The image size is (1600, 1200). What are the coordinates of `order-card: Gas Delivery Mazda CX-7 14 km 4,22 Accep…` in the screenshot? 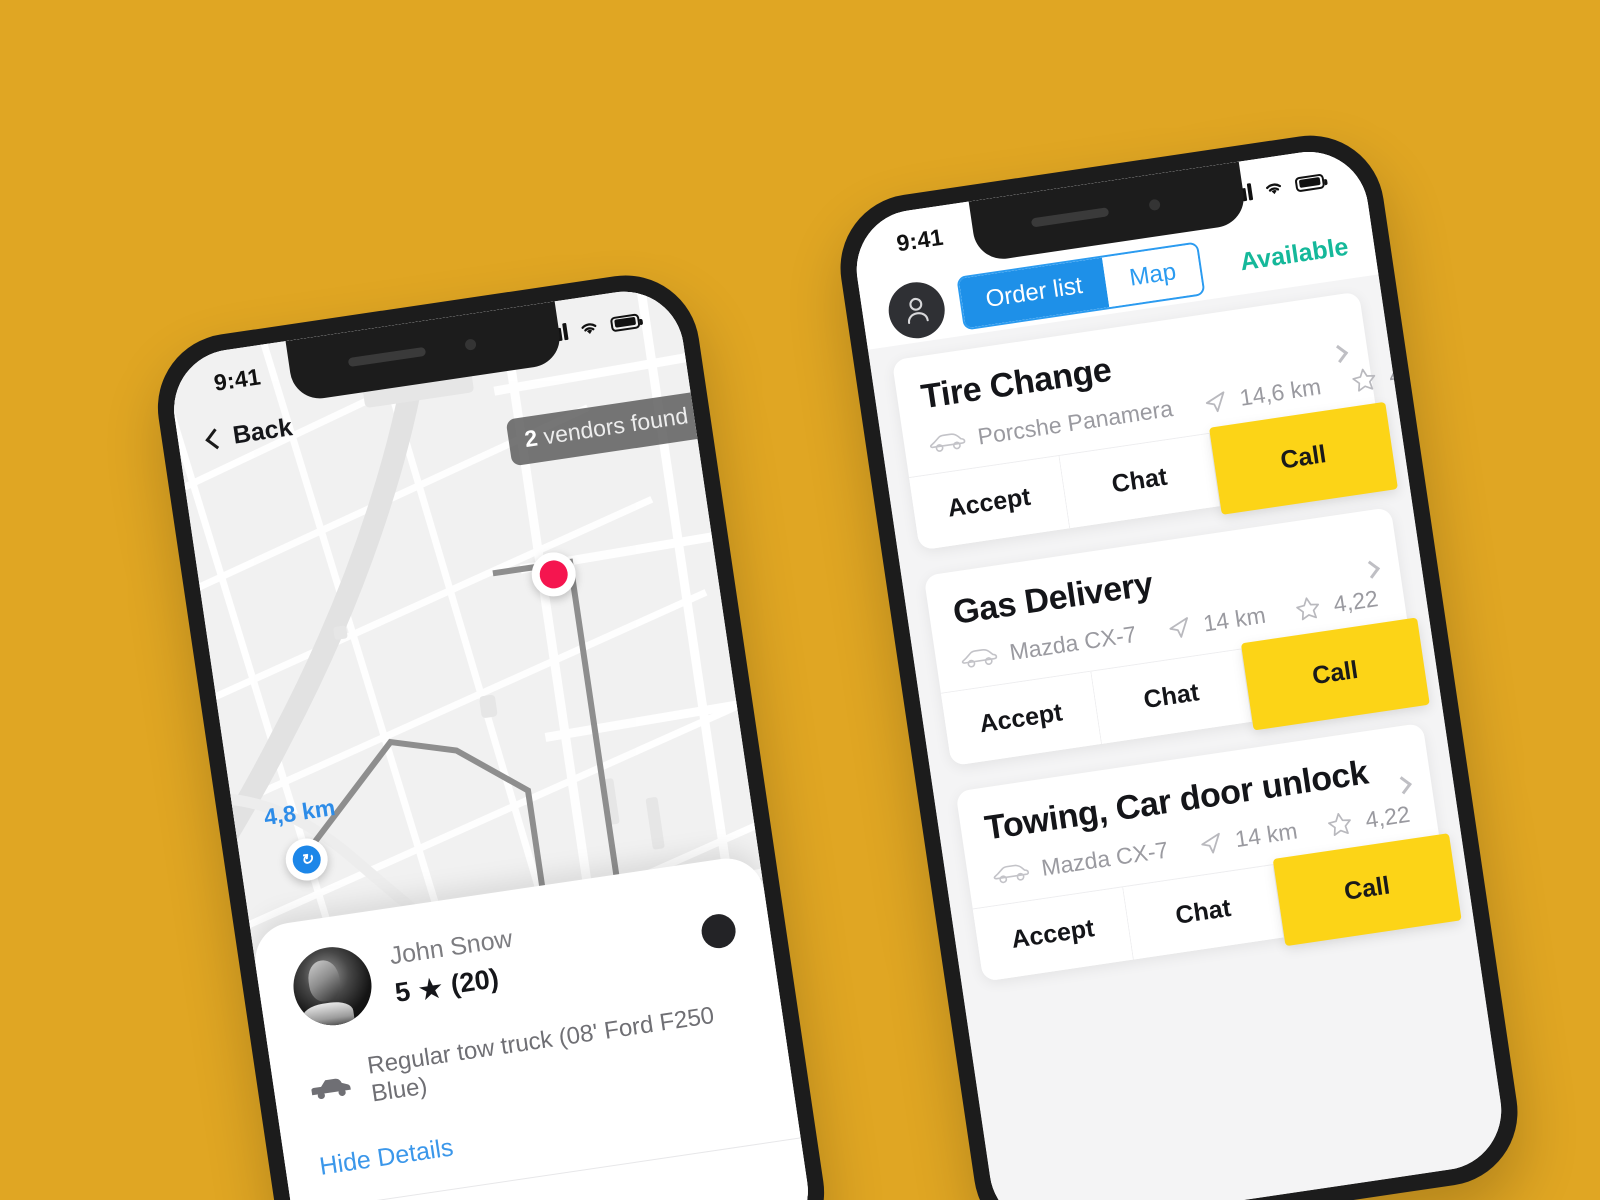 It's located at (1176, 637).